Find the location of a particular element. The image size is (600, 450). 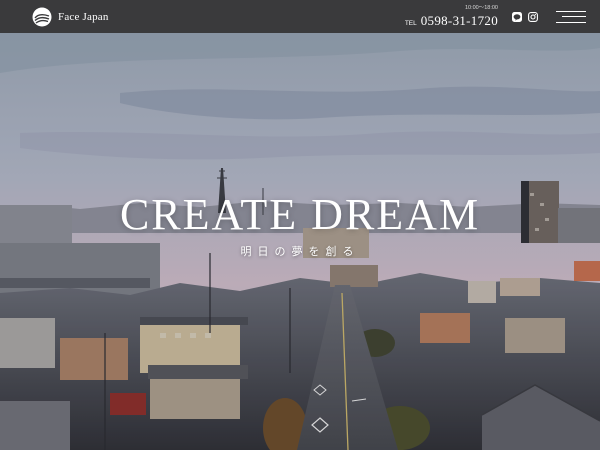

phone-row: TEL 0598-31-1720 is located at coordinates (451, 21).